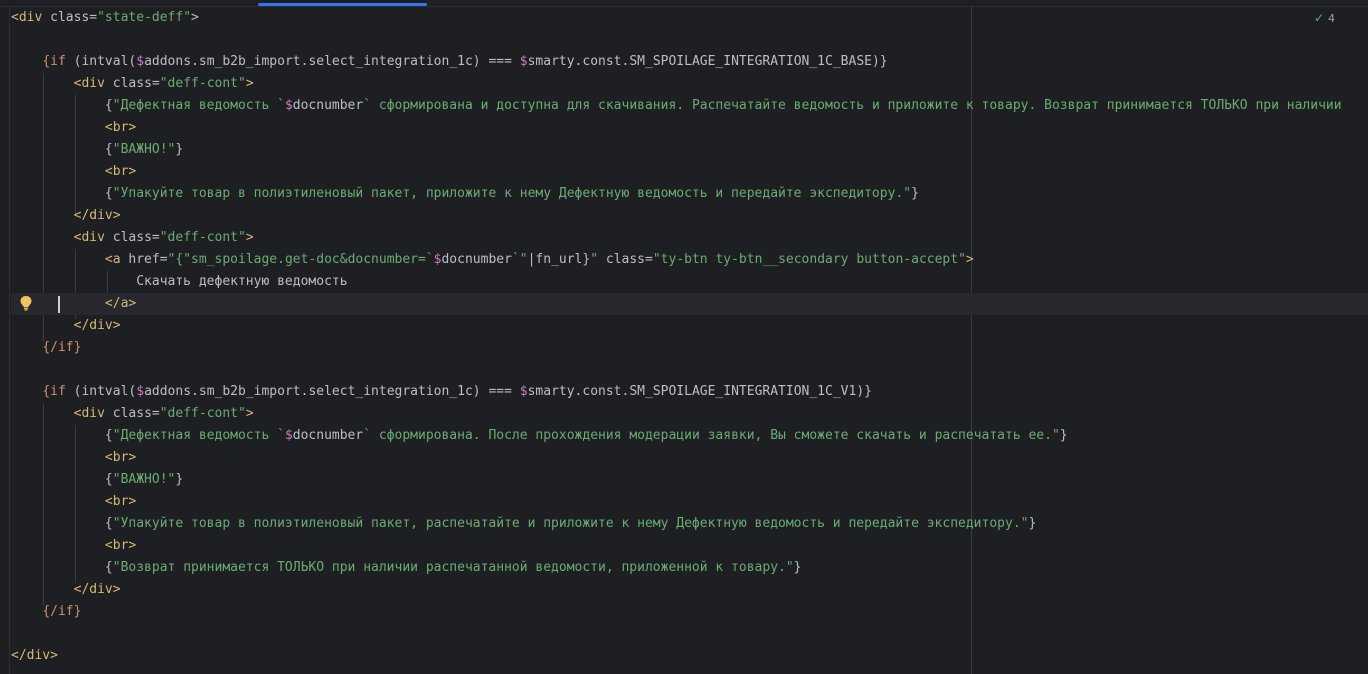  What do you see at coordinates (175, 259) in the screenshot?
I see `code-token: "{` at bounding box center [175, 259].